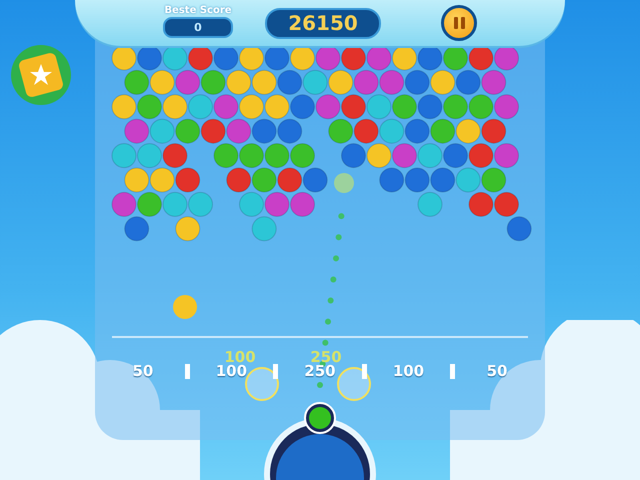  I want to click on score-zone-label: 100, so click(409, 371).